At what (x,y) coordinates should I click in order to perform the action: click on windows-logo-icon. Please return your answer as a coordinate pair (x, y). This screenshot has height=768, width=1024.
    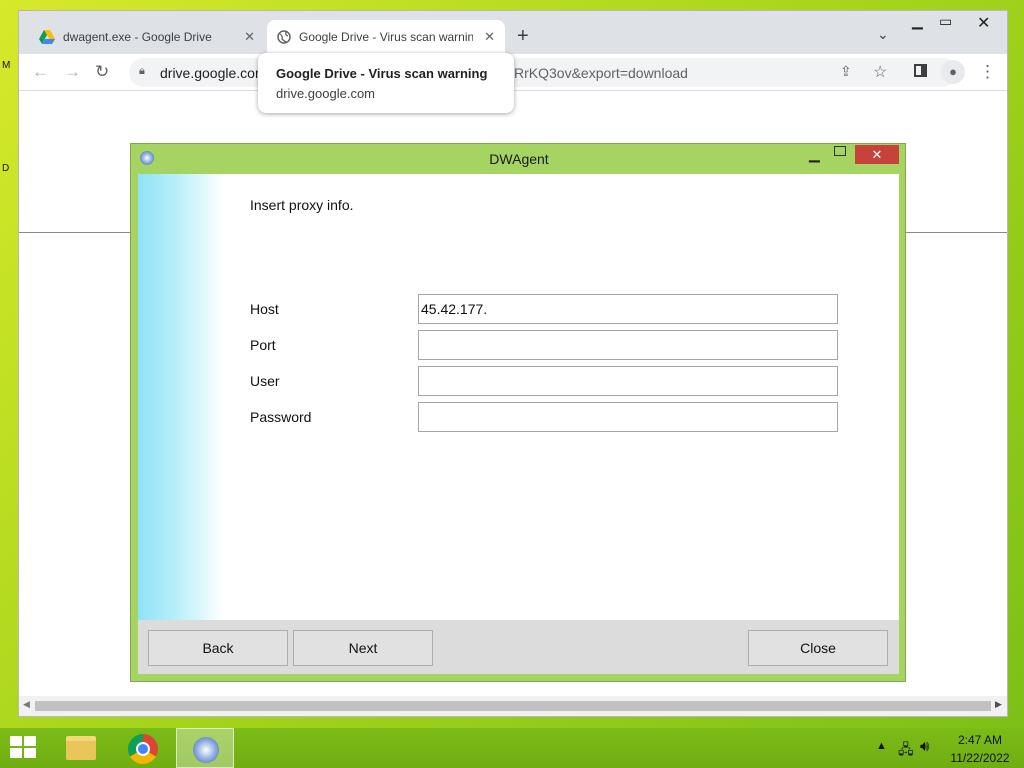
    Looking at the image, I should click on (24, 748).